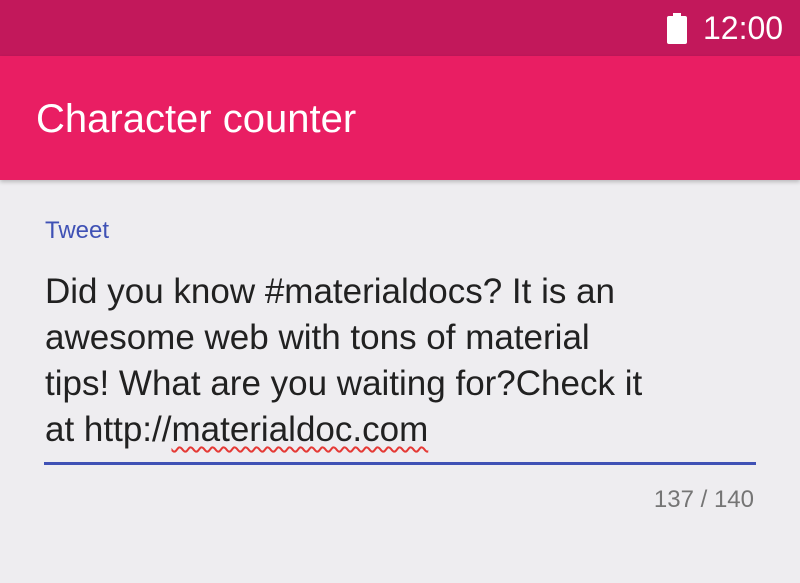 The image size is (800, 583). Describe the element at coordinates (743, 28) in the screenshot. I see `status-time: 12:00` at that location.